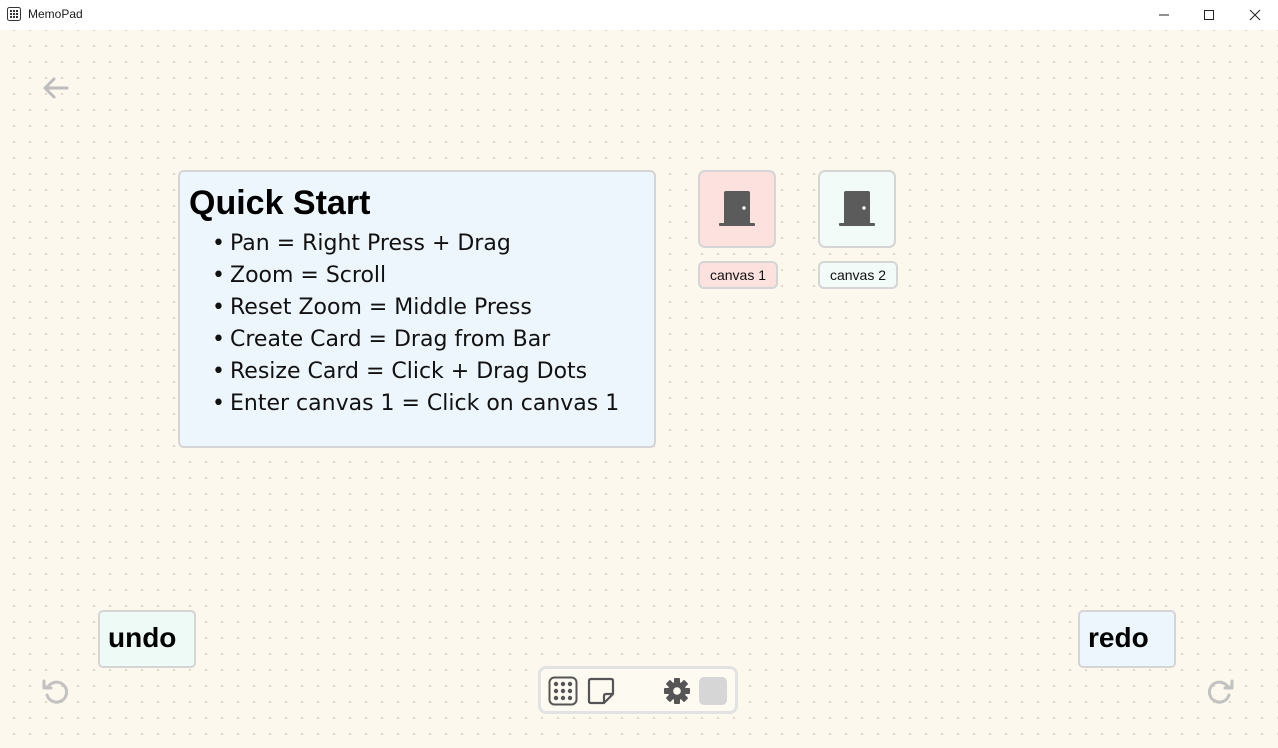  I want to click on close-button, so click(1255, 15).